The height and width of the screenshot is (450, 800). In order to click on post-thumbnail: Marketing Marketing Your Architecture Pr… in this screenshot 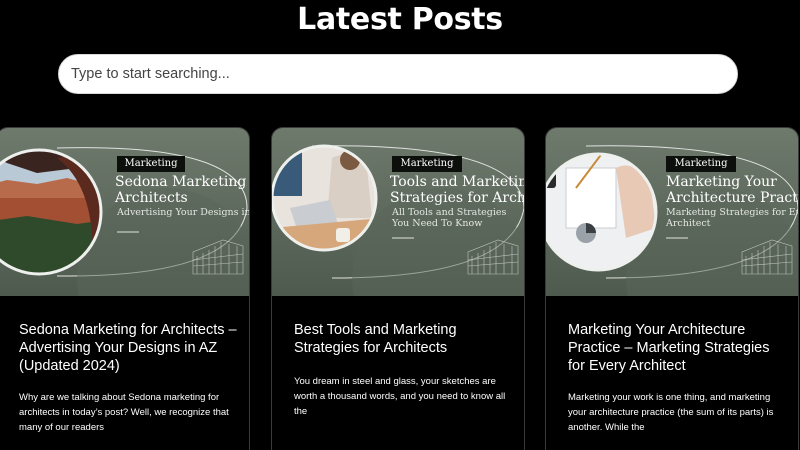, I will do `click(672, 212)`.